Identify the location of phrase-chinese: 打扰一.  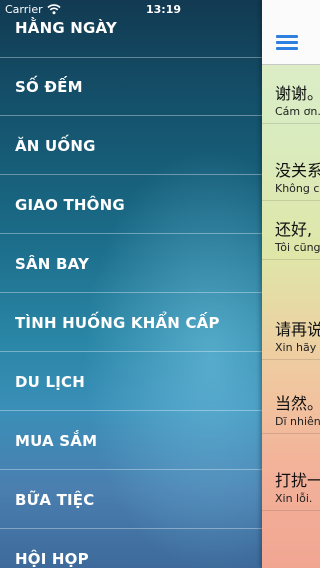
(297, 480).